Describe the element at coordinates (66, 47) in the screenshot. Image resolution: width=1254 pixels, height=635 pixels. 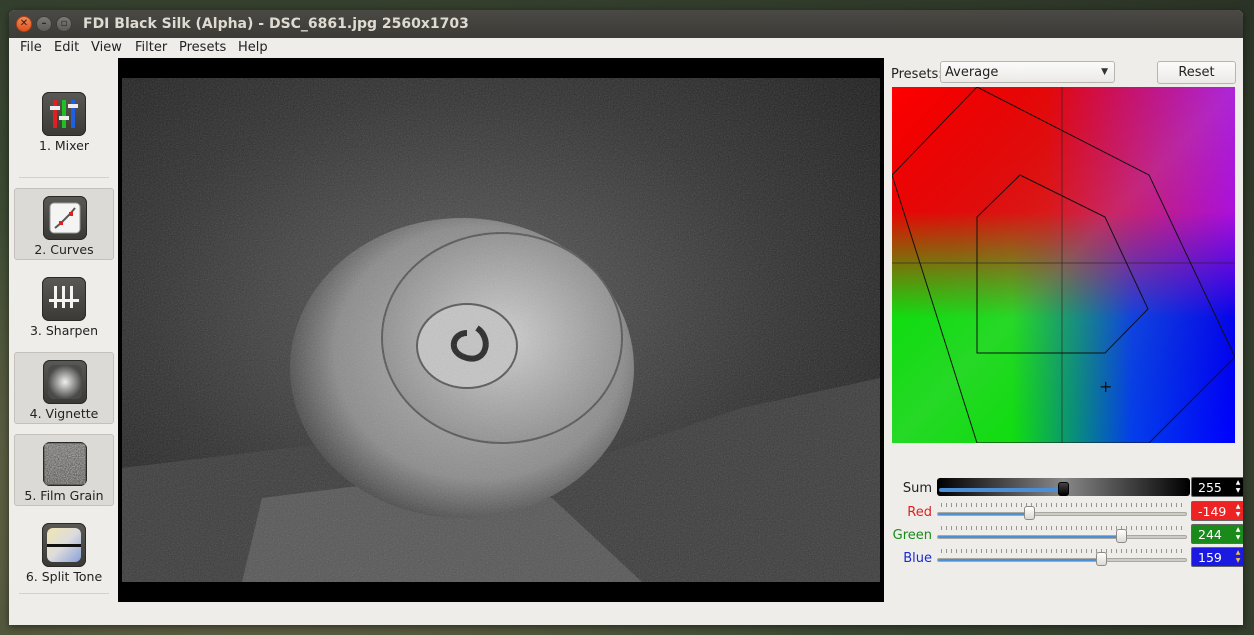
I see `menu-edit: Edit` at that location.